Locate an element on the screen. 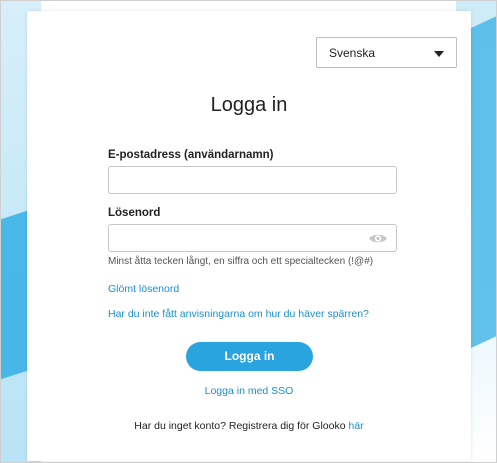 The height and width of the screenshot is (463, 497). forgot-password-link: Glömt lösenord is located at coordinates (143, 289).